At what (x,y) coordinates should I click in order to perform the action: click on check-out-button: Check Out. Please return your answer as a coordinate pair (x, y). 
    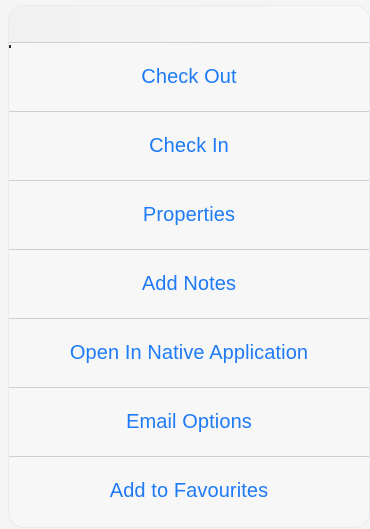
    Looking at the image, I should click on (189, 76).